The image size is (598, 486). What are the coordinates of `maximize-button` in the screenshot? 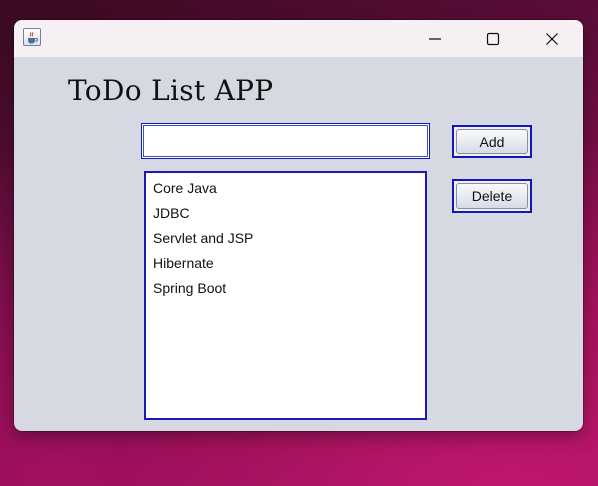 It's located at (493, 38).